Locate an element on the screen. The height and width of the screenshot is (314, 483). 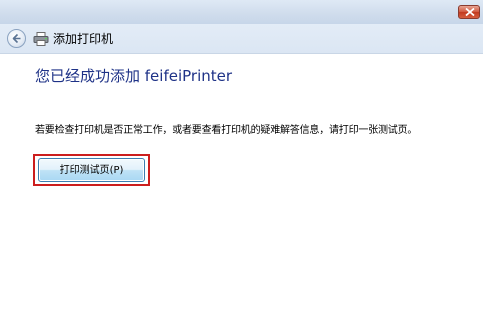
navigation-bar: 添加打印机 is located at coordinates (241, 39).